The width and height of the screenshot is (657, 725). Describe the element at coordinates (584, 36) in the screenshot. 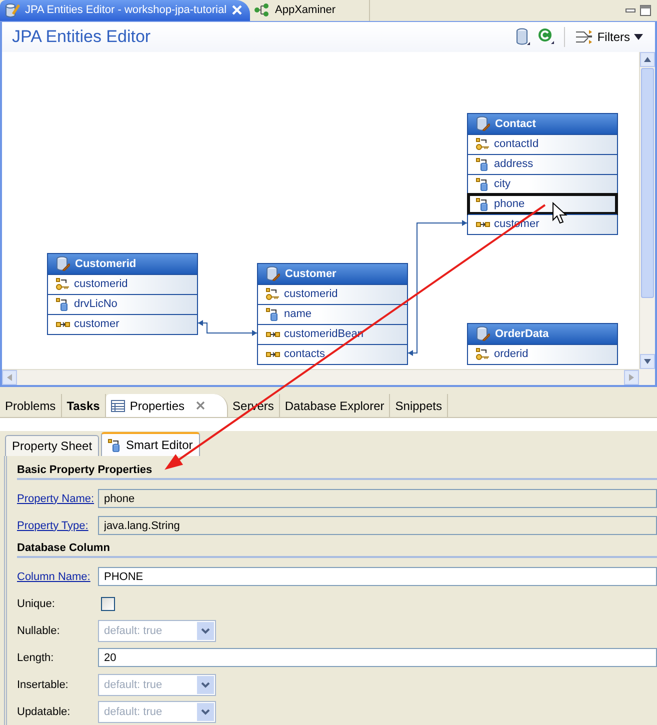

I see `filter-icon` at that location.